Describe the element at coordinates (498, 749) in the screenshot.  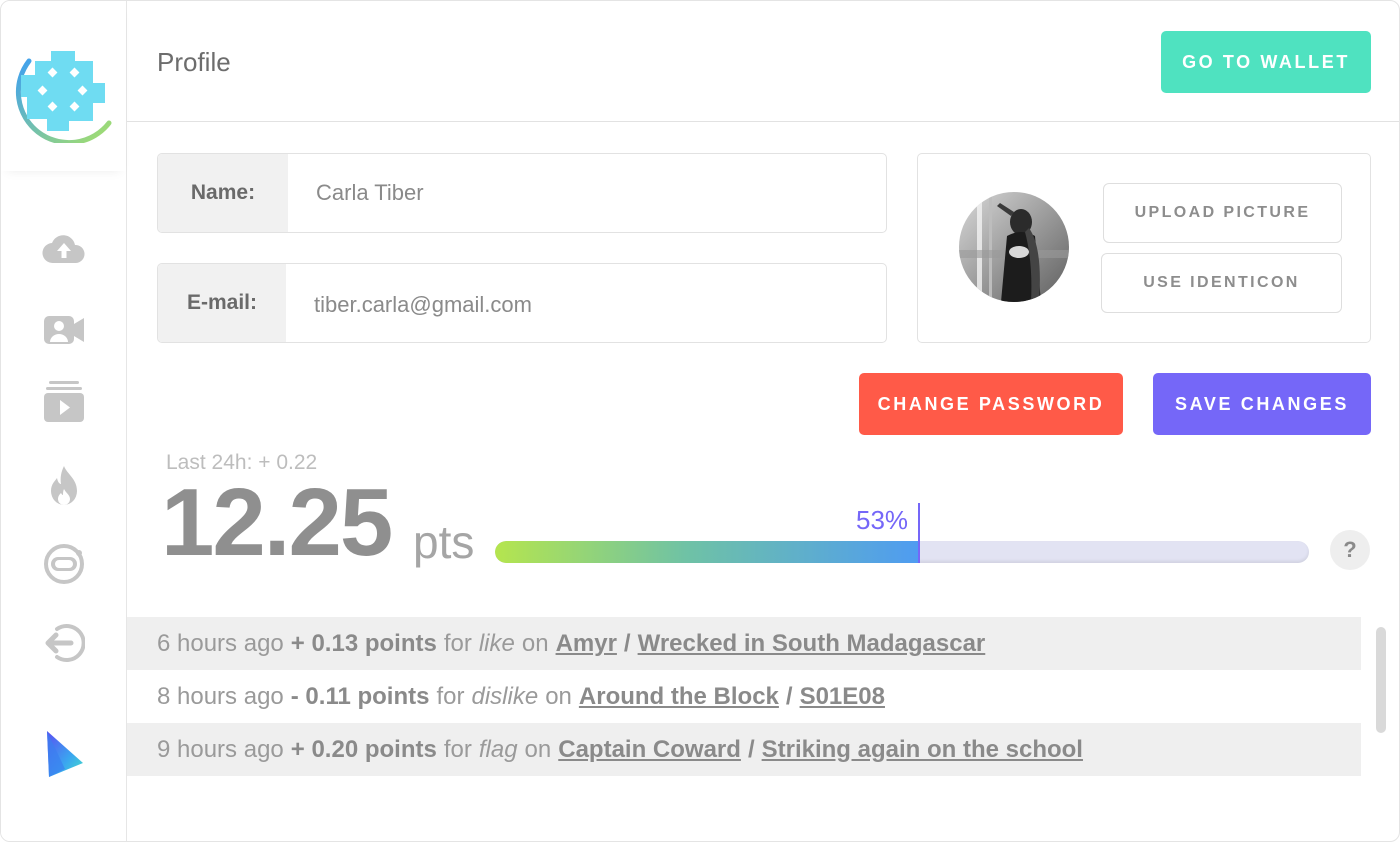
I see `activity-action: flag` at that location.